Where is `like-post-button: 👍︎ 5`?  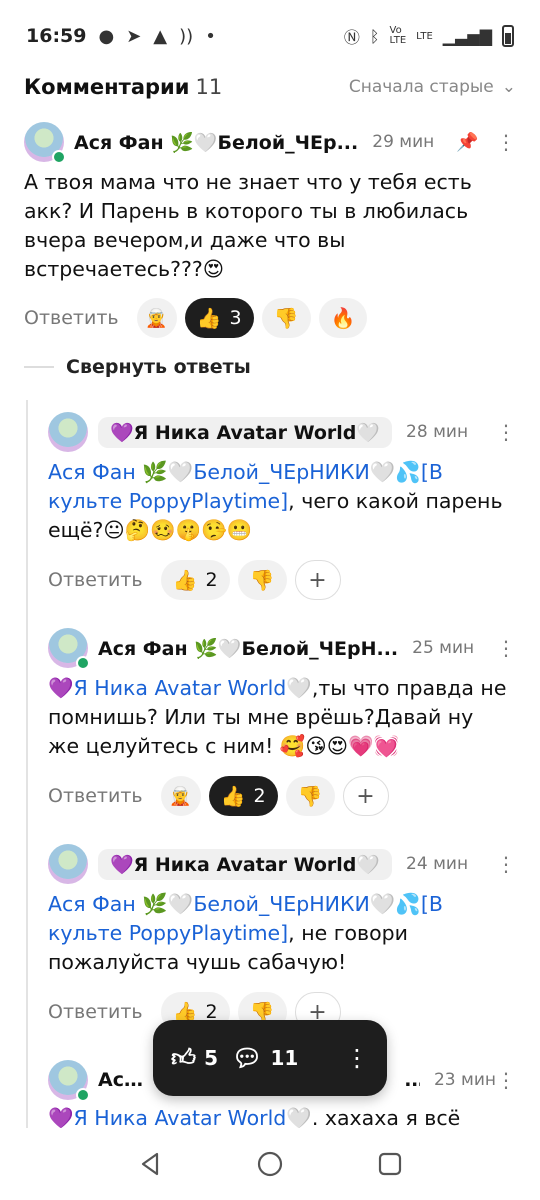 like-post-button: 👍︎ 5 is located at coordinates (194, 1058).